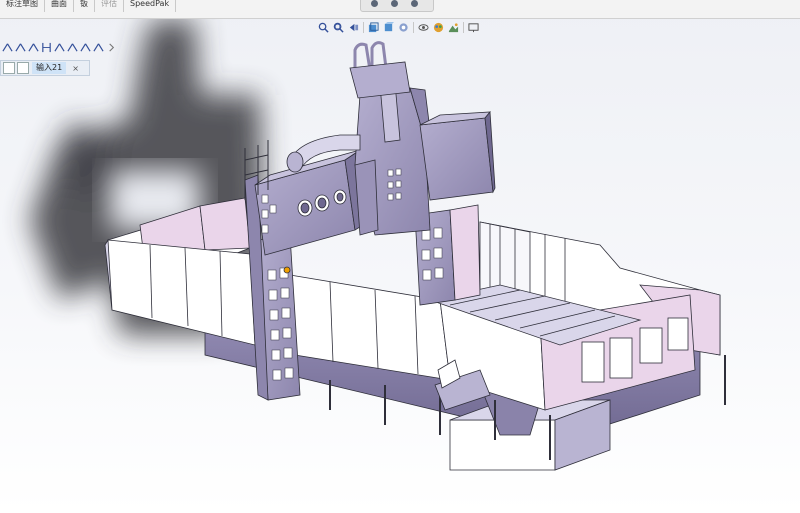 The height and width of the screenshot is (513, 800). Describe the element at coordinates (374, 3) in the screenshot. I see `rebuild-icon` at that location.